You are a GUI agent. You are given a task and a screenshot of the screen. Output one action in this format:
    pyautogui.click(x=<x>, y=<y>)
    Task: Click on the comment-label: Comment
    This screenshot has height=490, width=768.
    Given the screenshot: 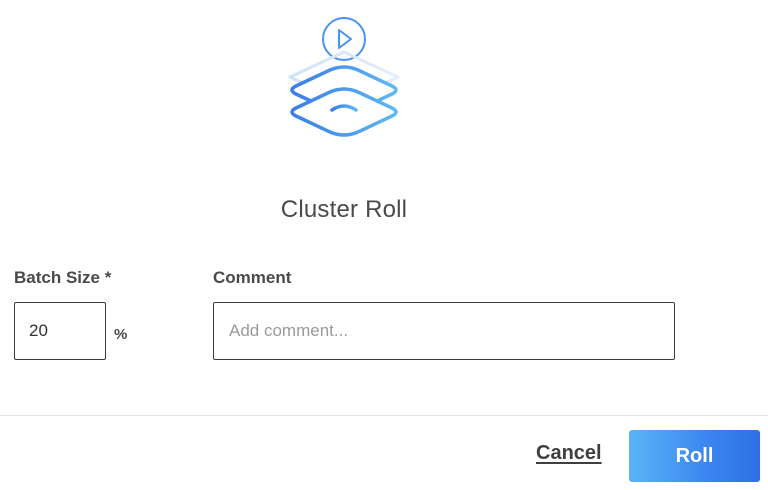 What is the action you would take?
    pyautogui.click(x=252, y=277)
    